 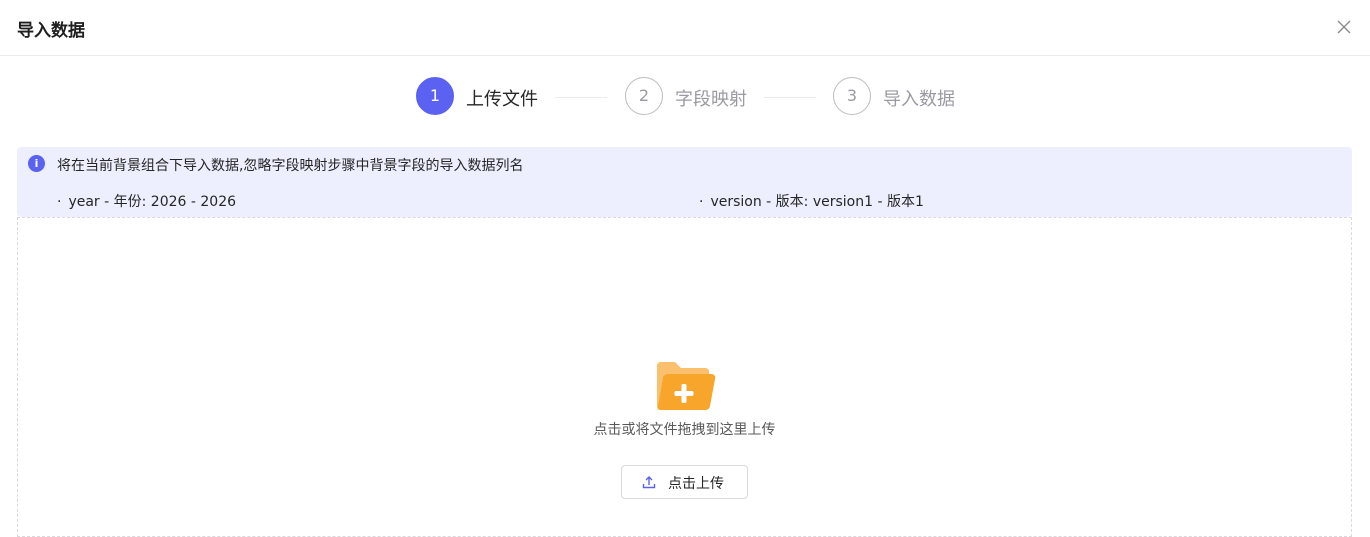 I want to click on step-label: 导入数据, so click(x=919, y=99).